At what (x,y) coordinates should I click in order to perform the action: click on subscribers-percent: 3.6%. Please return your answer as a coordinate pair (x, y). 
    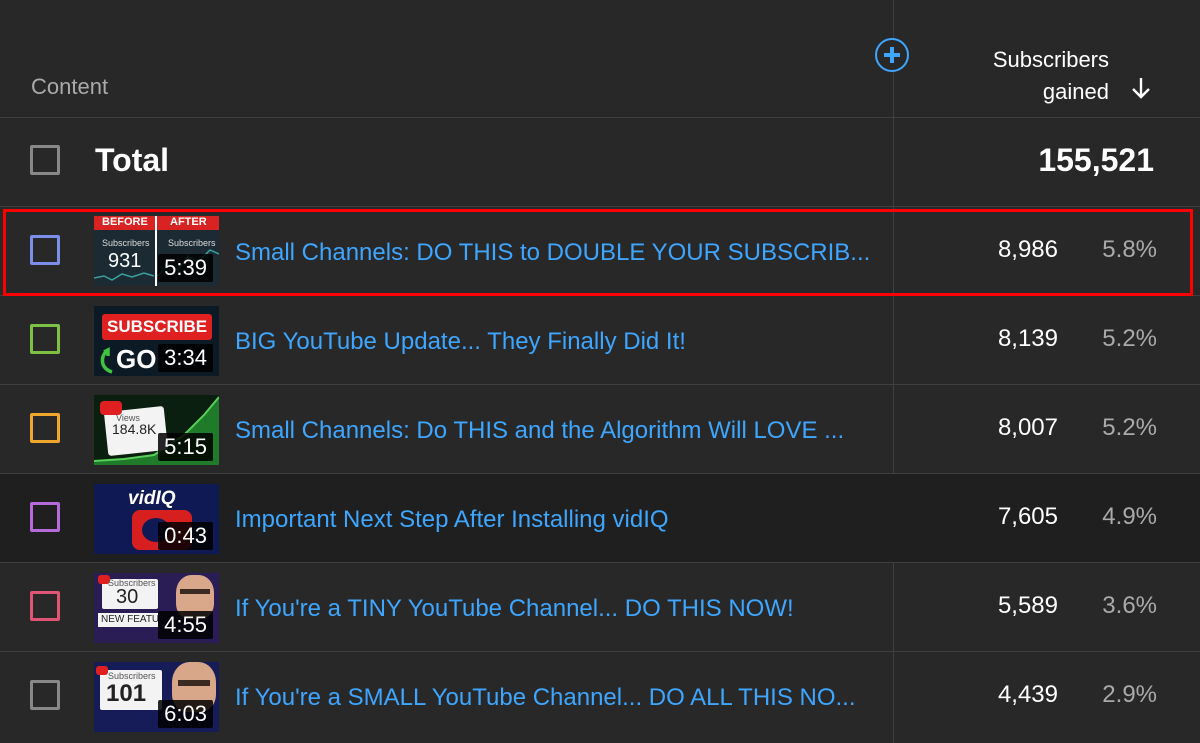
    Looking at the image, I should click on (1129, 605).